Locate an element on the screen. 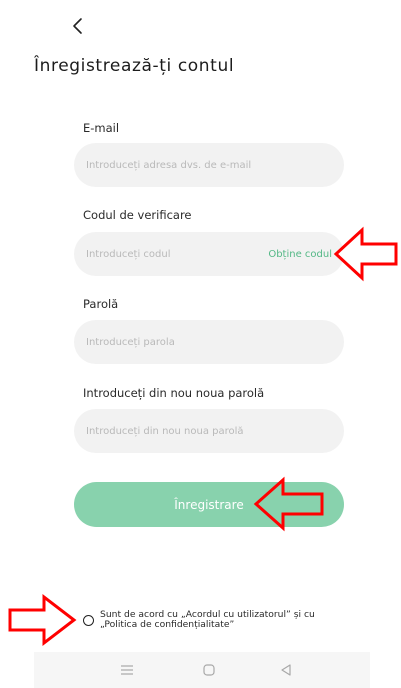 The width and height of the screenshot is (401, 688). confirm-password-label: Introduceți din nou noua parolă is located at coordinates (174, 393).